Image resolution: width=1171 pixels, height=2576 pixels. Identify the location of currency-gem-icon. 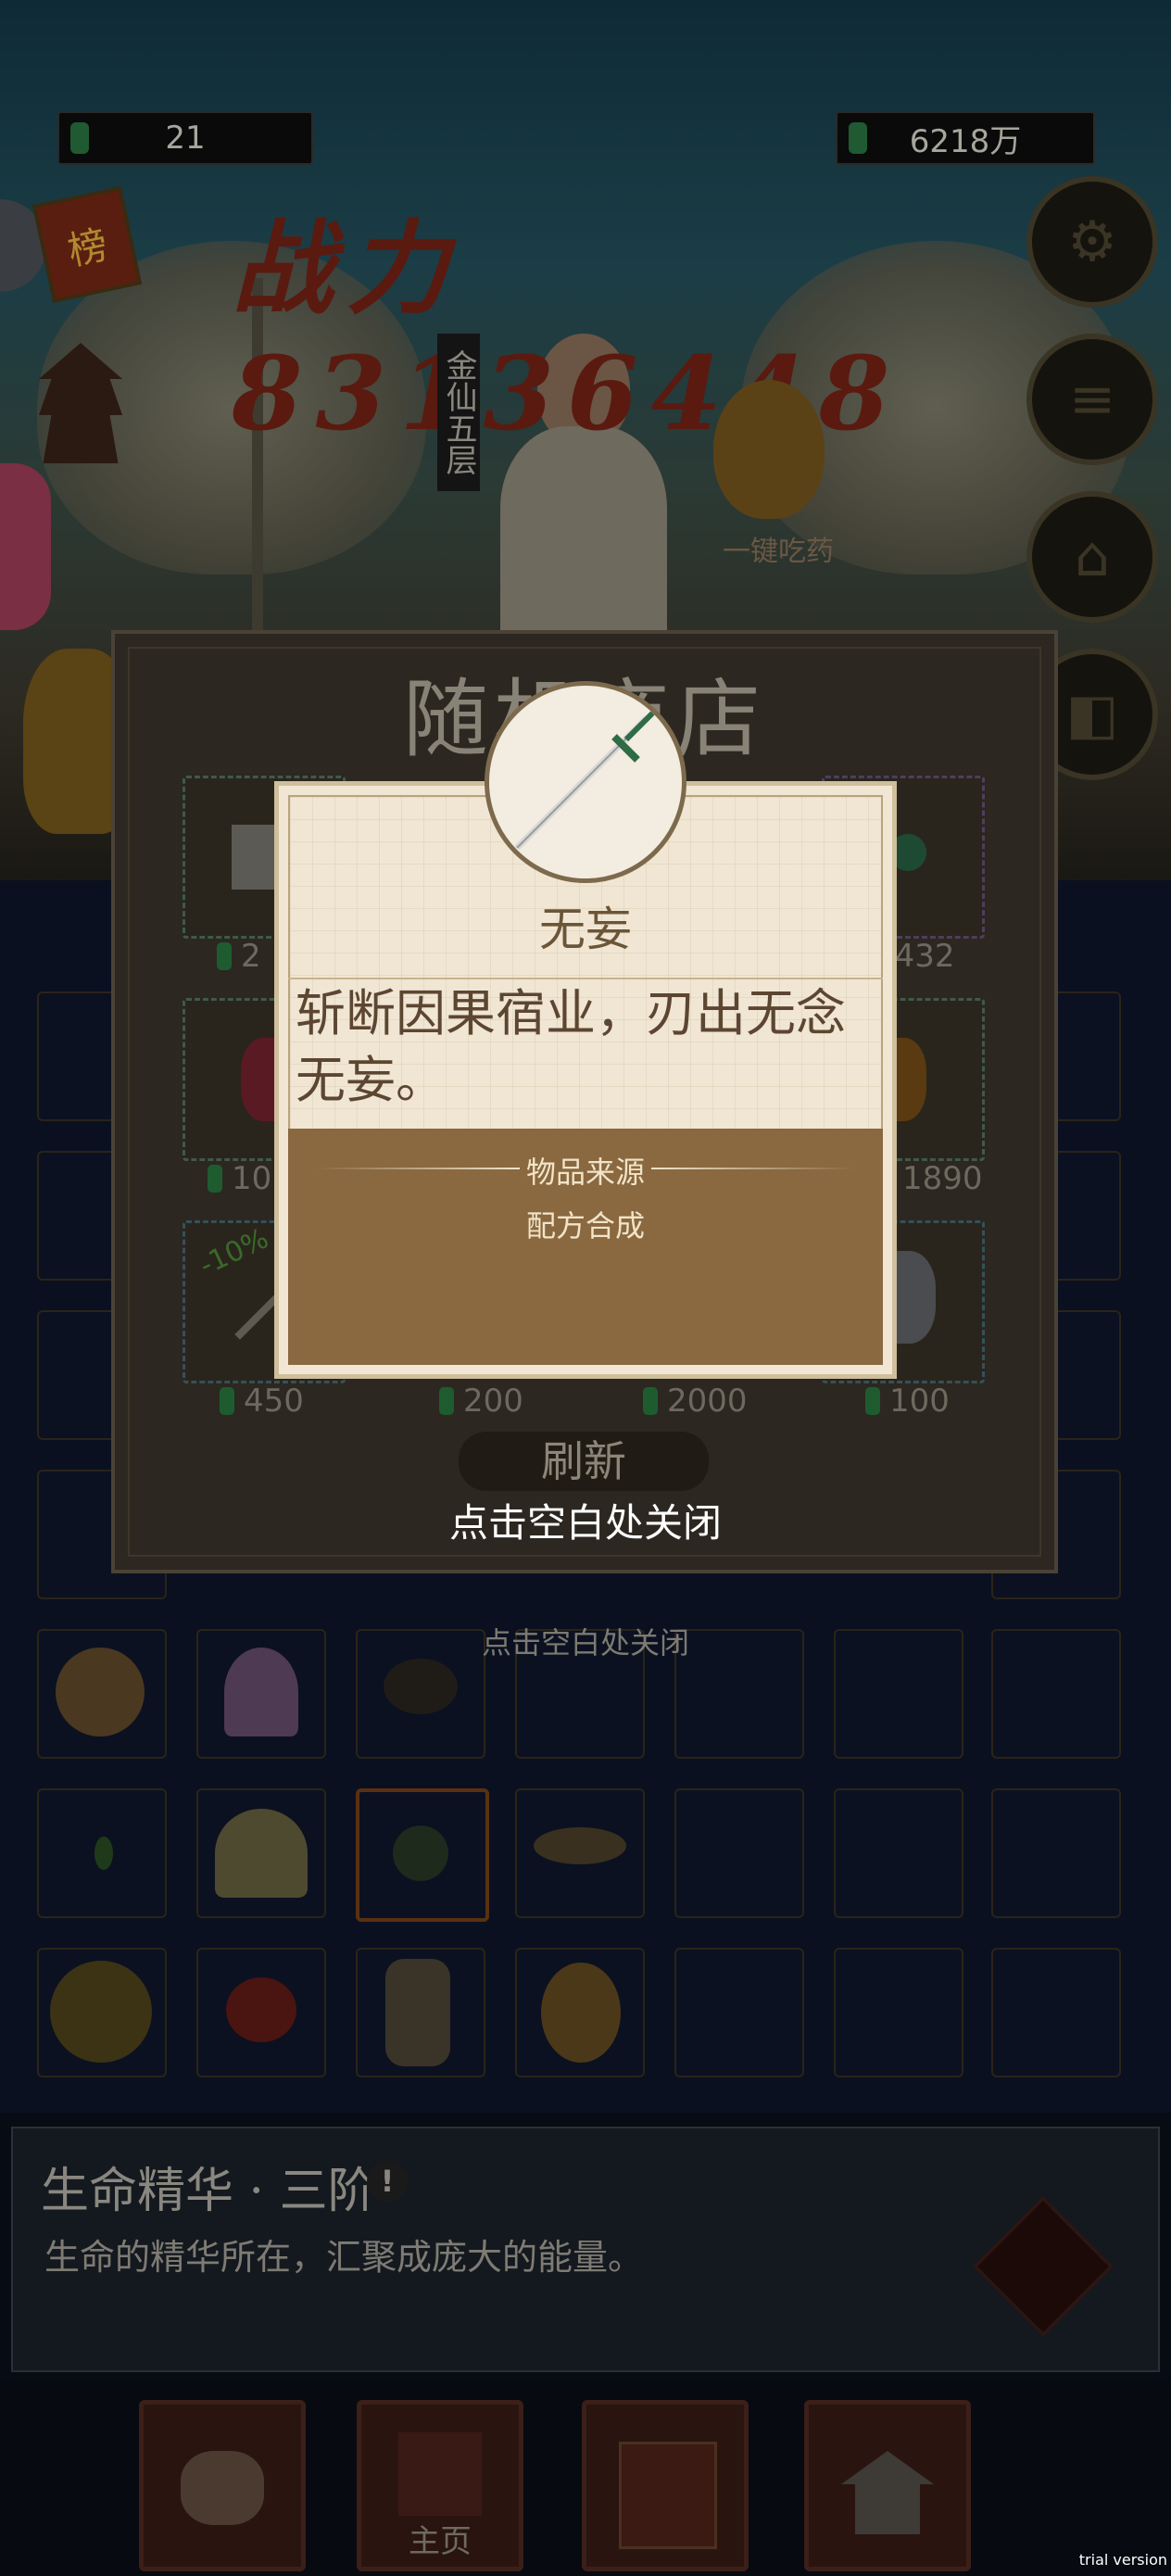
(858, 138).